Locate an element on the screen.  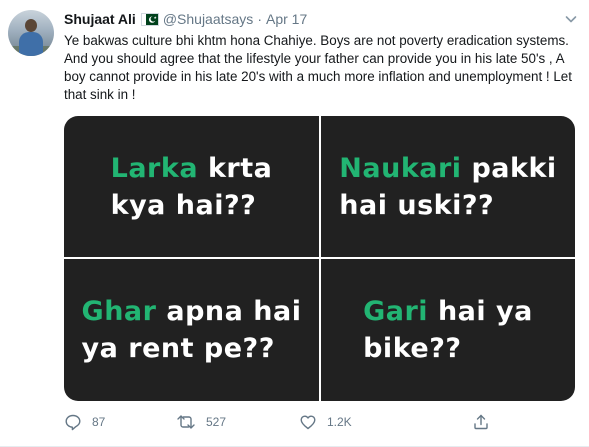
like-count: 1.2K is located at coordinates (339, 422).